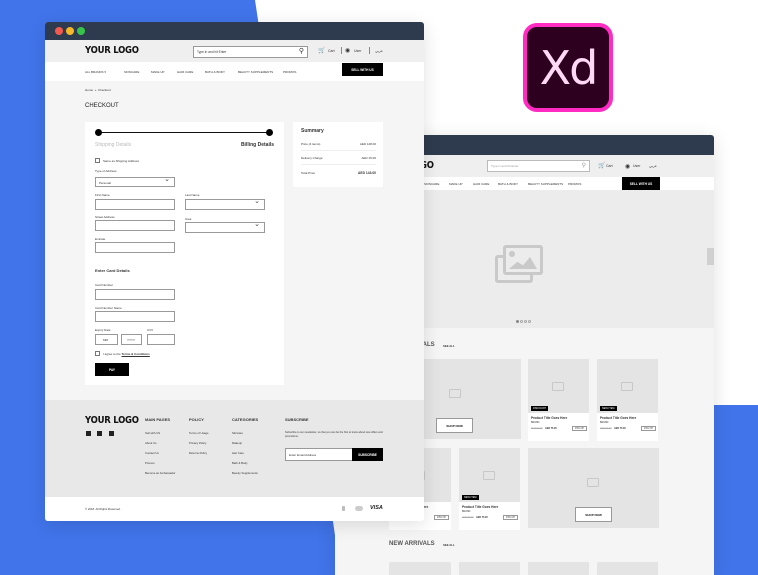  What do you see at coordinates (197, 443) in the screenshot?
I see `footer-link: Privacy Policy` at bounding box center [197, 443].